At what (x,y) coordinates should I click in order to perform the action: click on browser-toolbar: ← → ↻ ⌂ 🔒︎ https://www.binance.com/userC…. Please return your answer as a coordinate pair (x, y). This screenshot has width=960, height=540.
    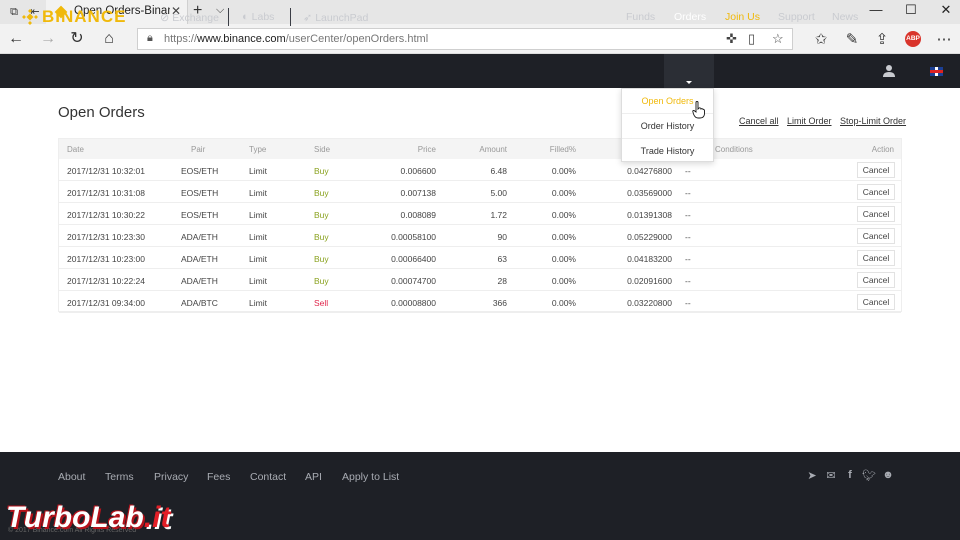
    Looking at the image, I should click on (480, 39).